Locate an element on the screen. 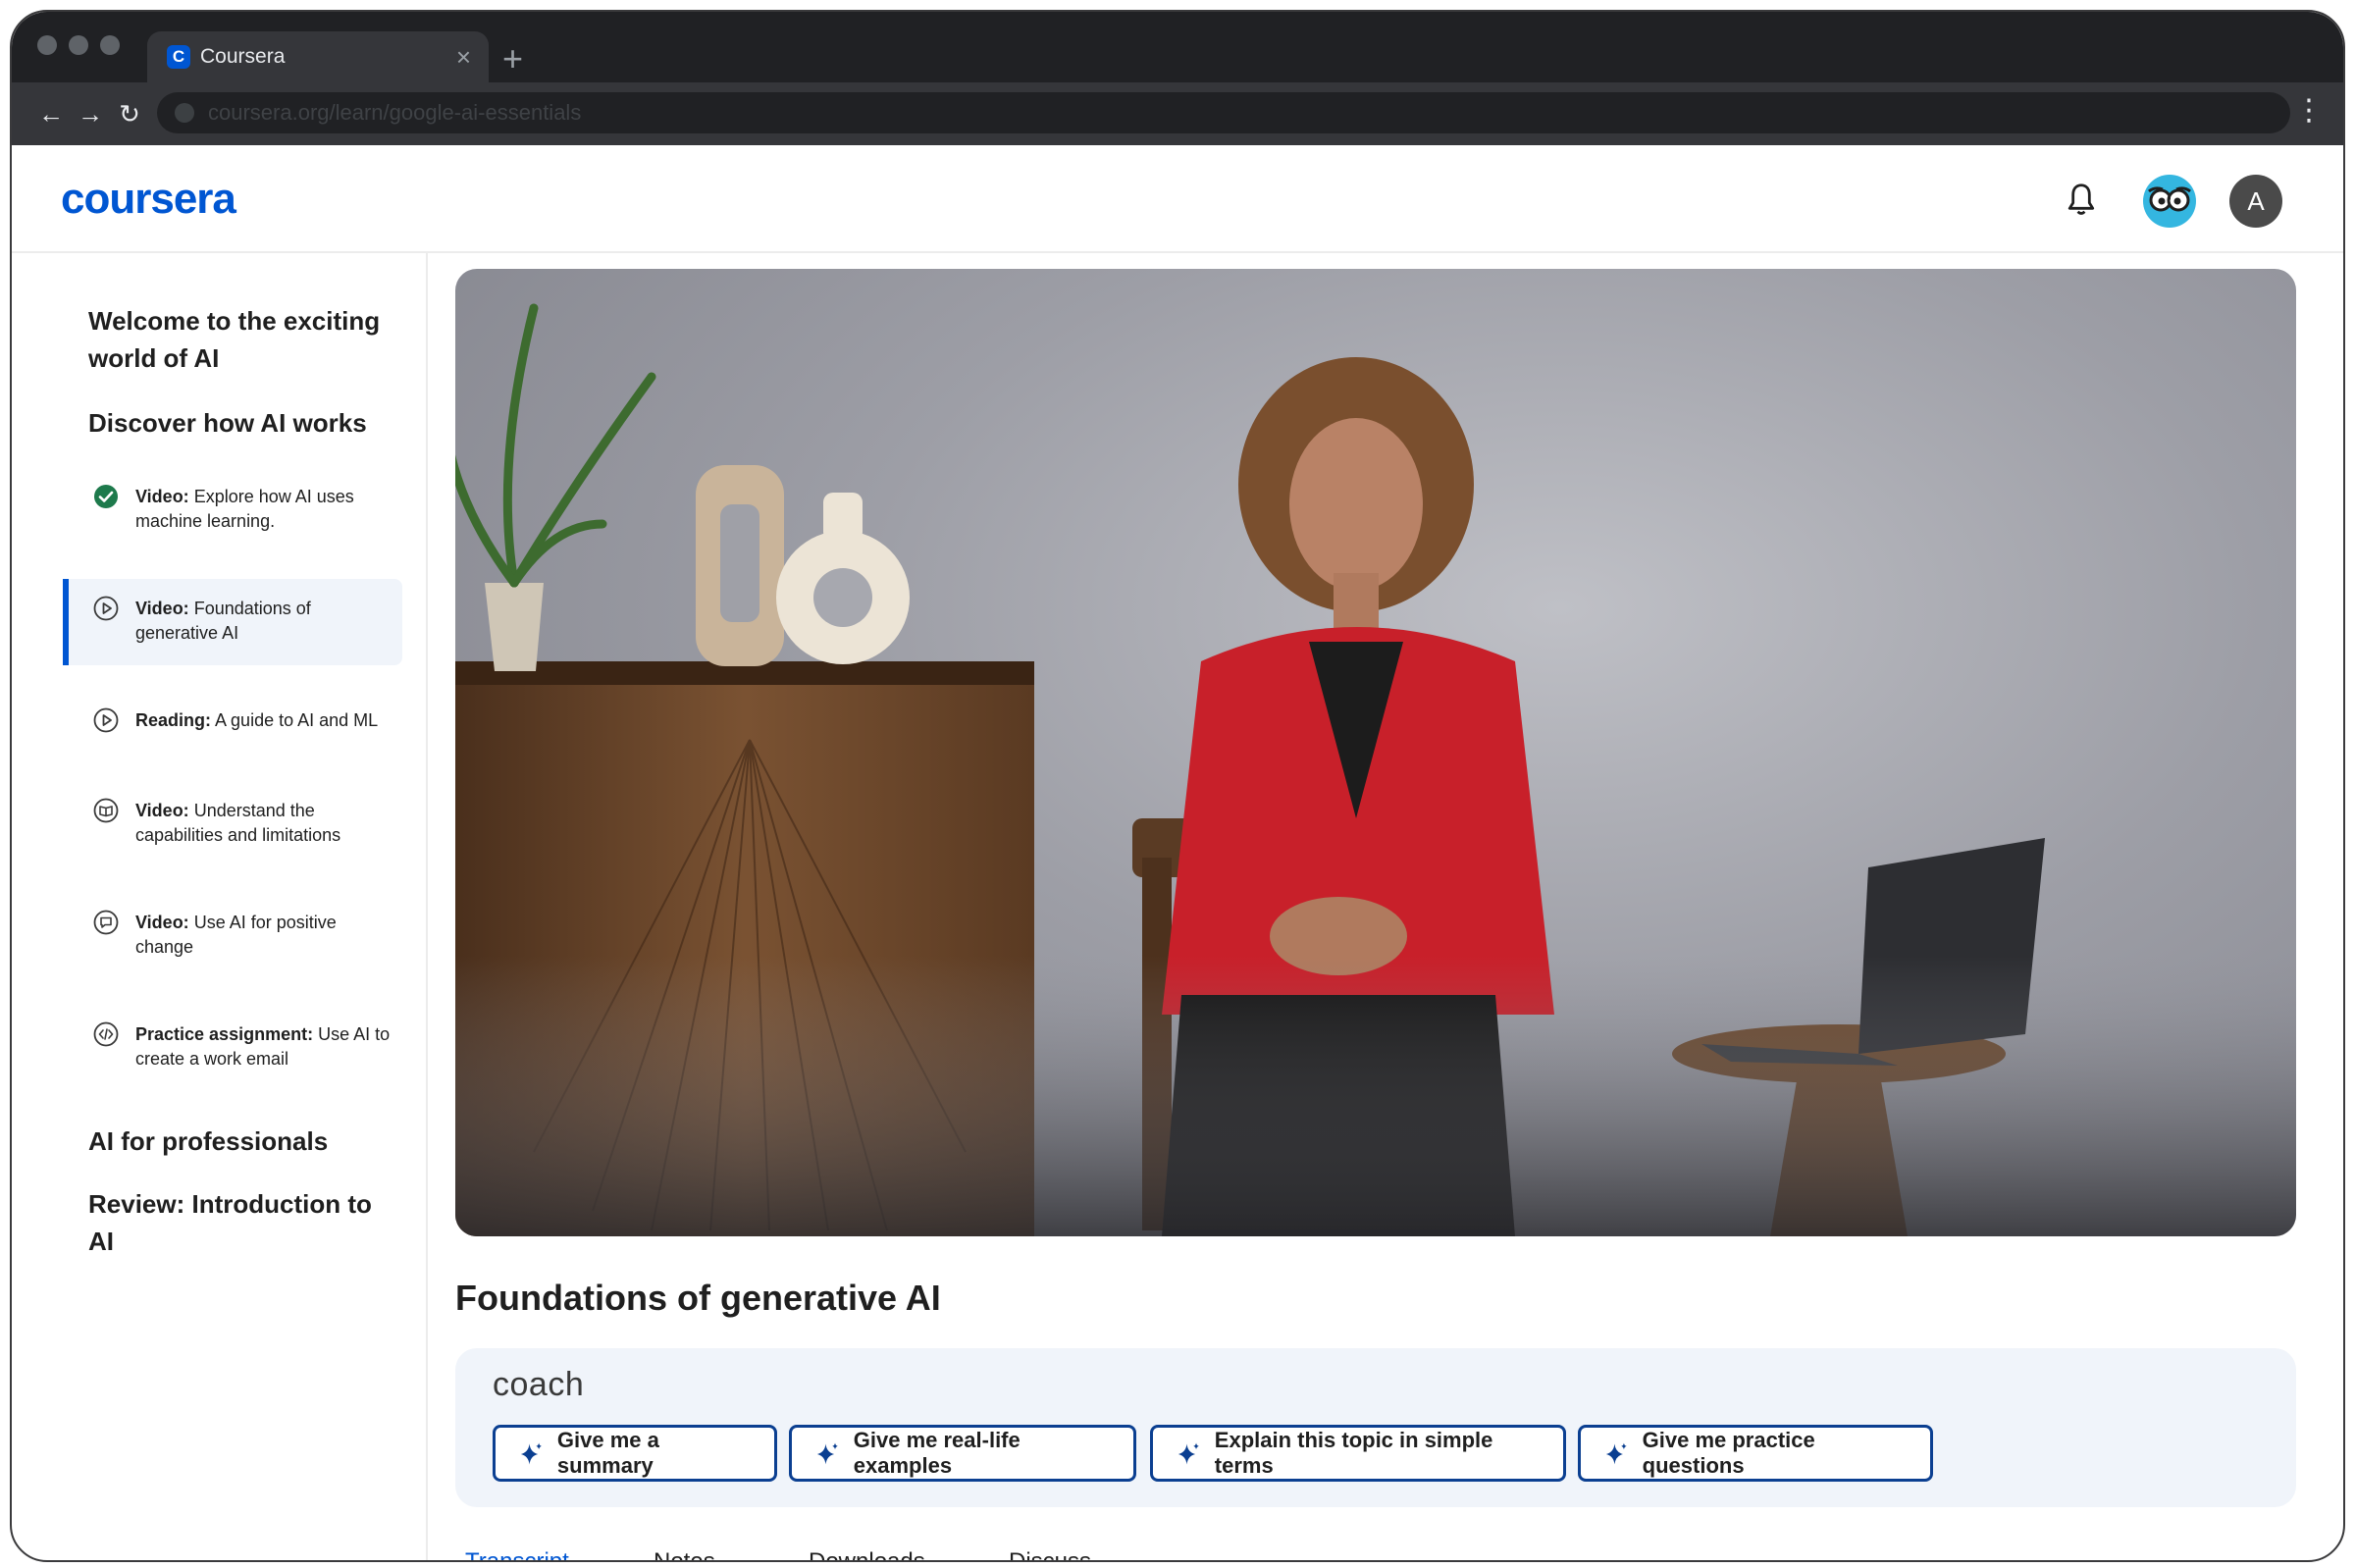 The height and width of the screenshot is (1568, 2355). minimize-window-button is located at coordinates (78, 45).